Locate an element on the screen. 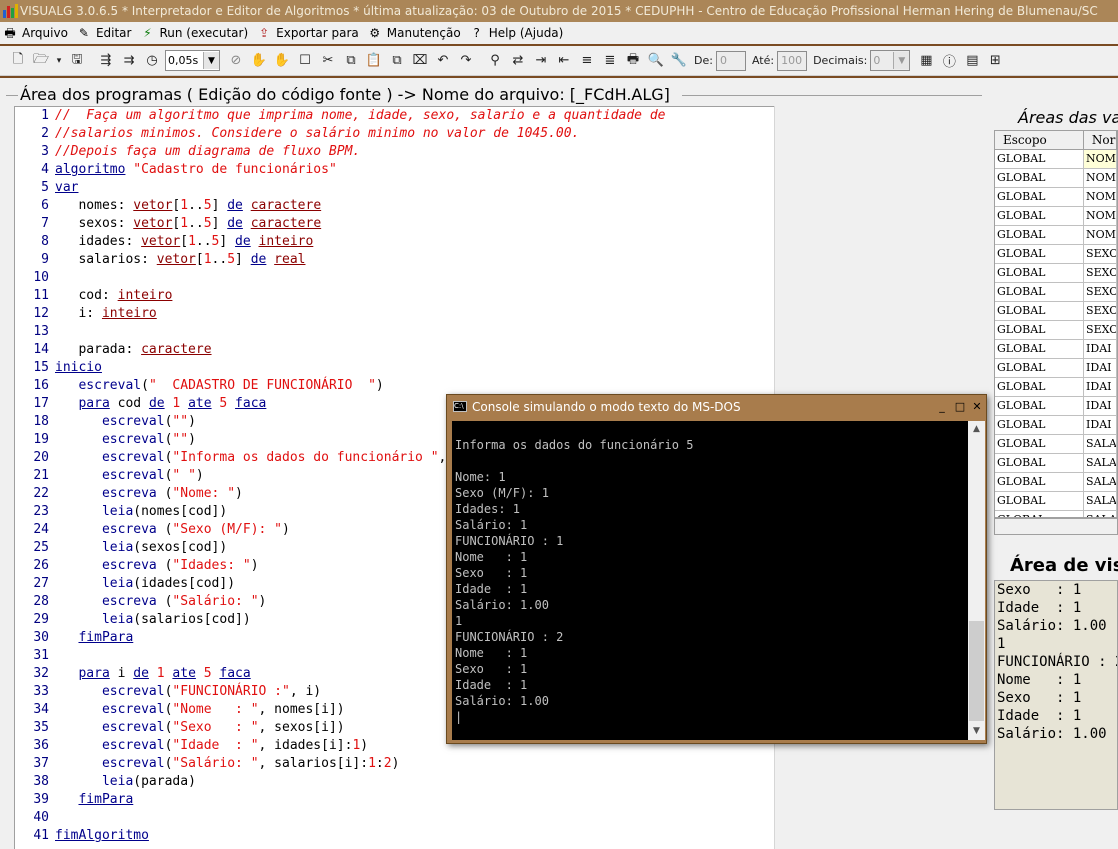 The image size is (1118, 849). code-line: 6 nomes: vetor[1..5] de caractere is located at coordinates (168, 206).